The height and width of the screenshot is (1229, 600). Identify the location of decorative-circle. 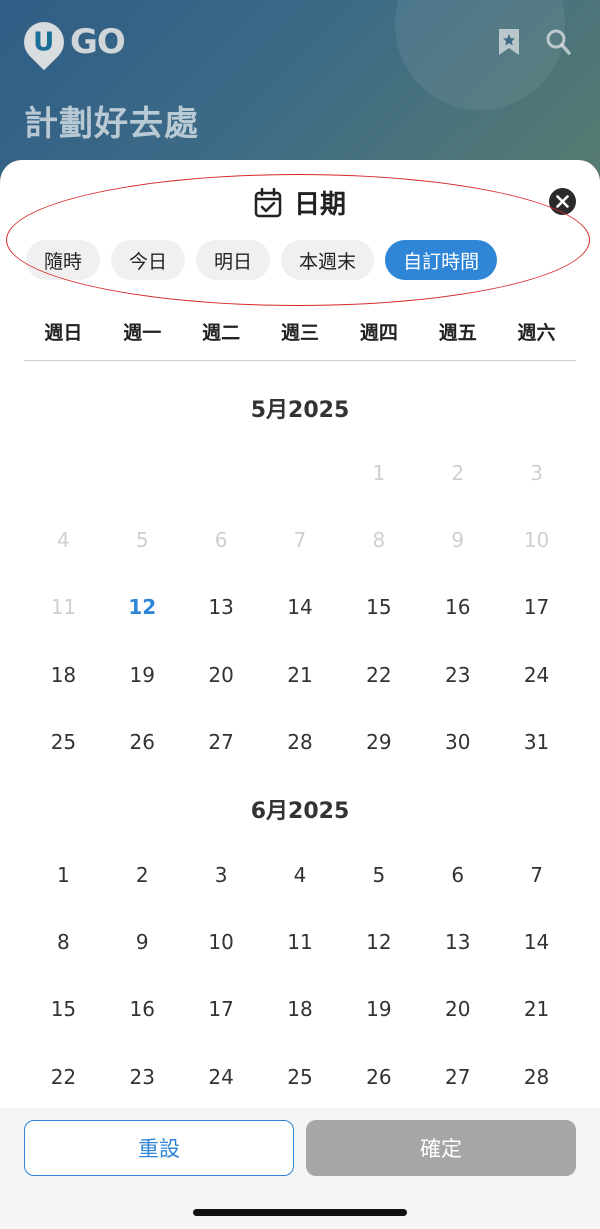
(480, 55).